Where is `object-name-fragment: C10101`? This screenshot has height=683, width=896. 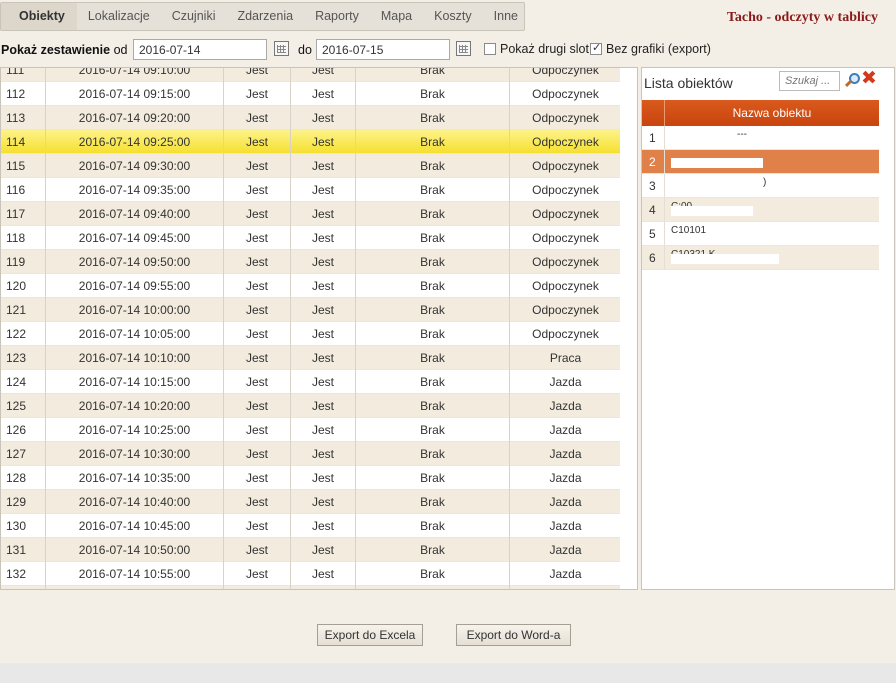
object-name-fragment: C10101 is located at coordinates (689, 230).